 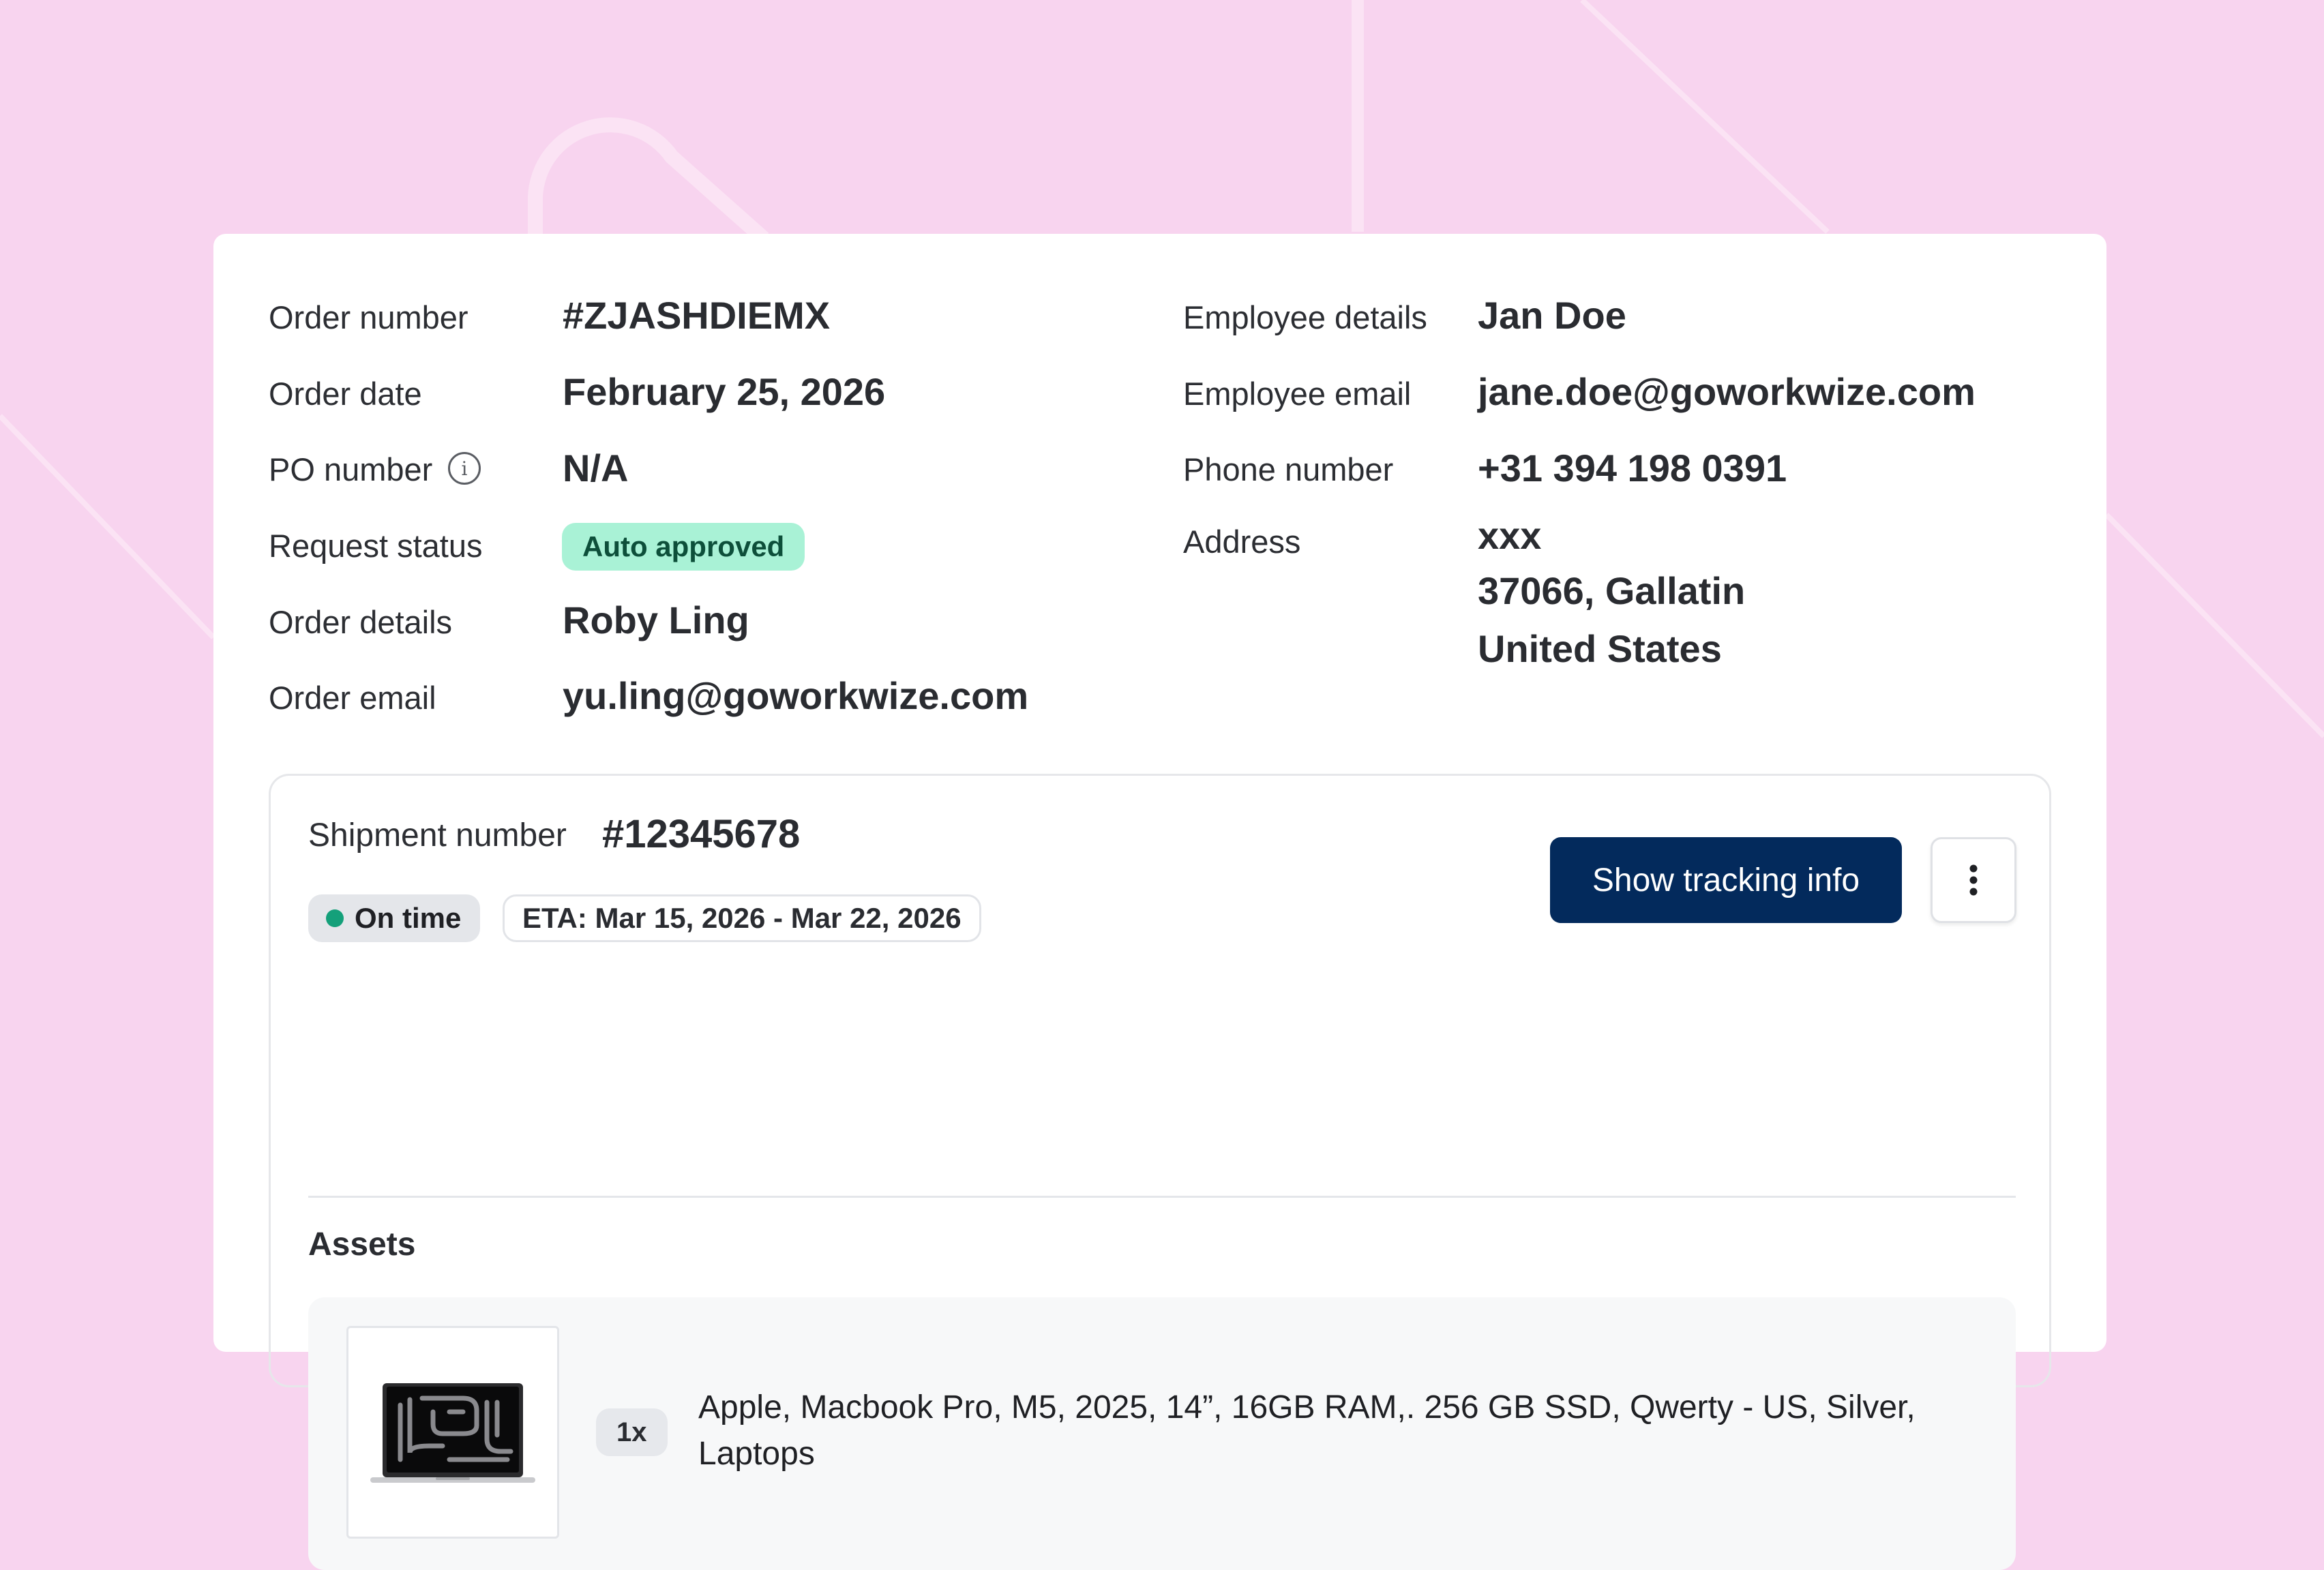 I want to click on employee-name-value: Jan Doe, so click(x=1552, y=315).